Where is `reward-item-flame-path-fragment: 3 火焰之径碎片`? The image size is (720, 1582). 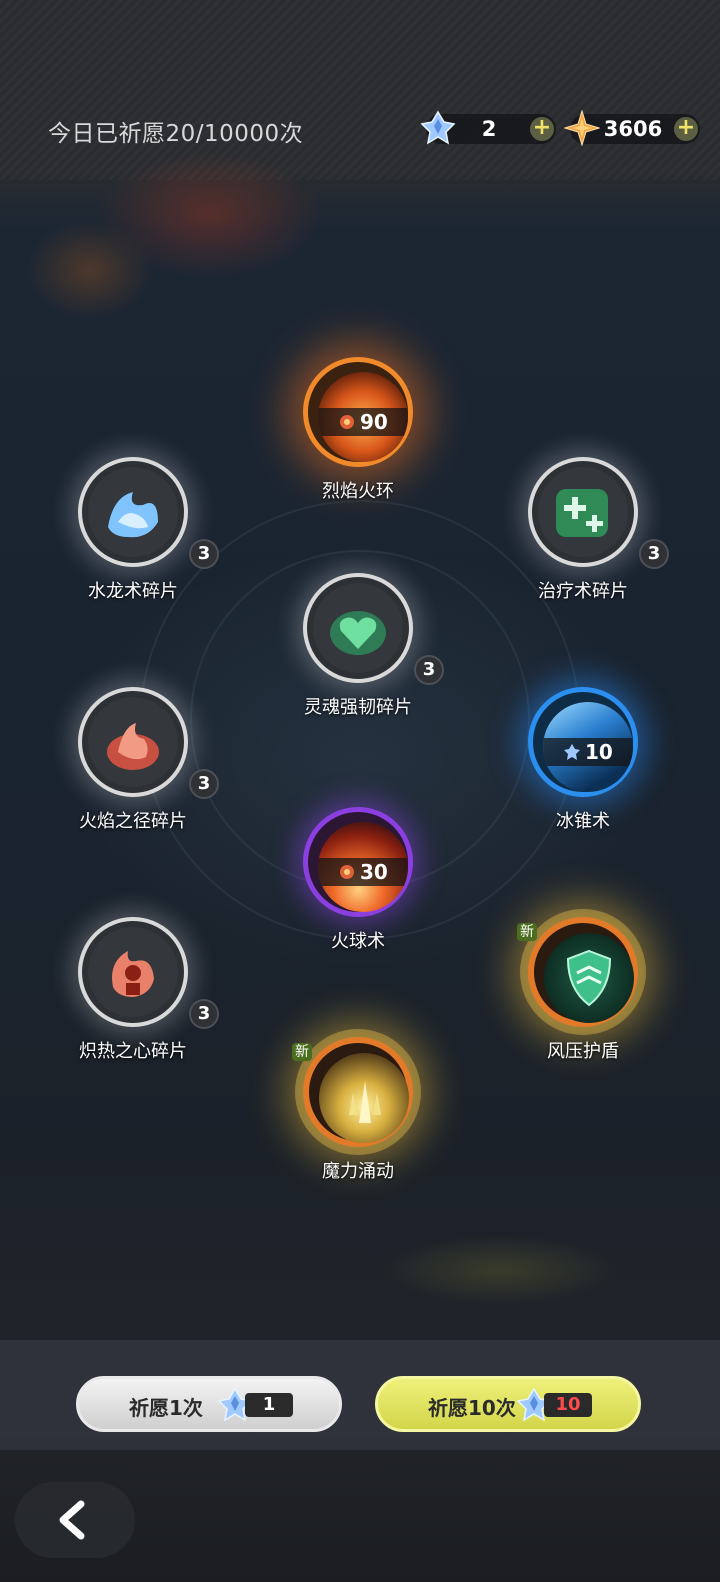 reward-item-flame-path-fragment: 3 火焰之径碎片 is located at coordinates (136, 762).